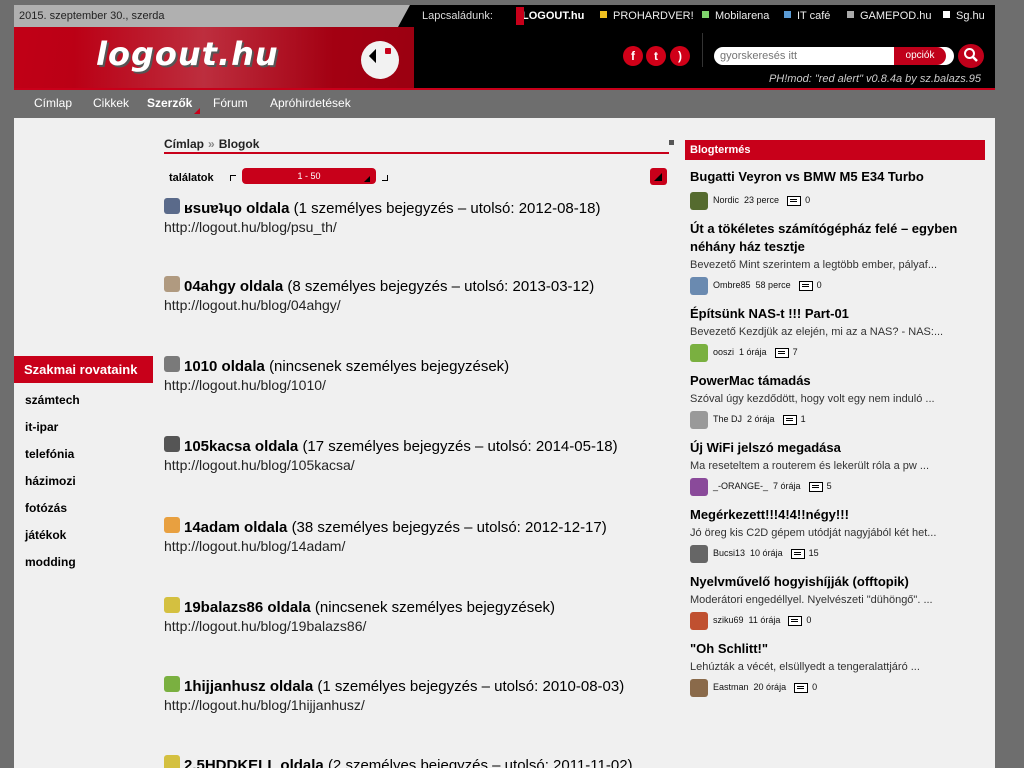  What do you see at coordinates (236, 208) in the screenshot?
I see `blog-name: ʁsuɐʇɥo oldala` at bounding box center [236, 208].